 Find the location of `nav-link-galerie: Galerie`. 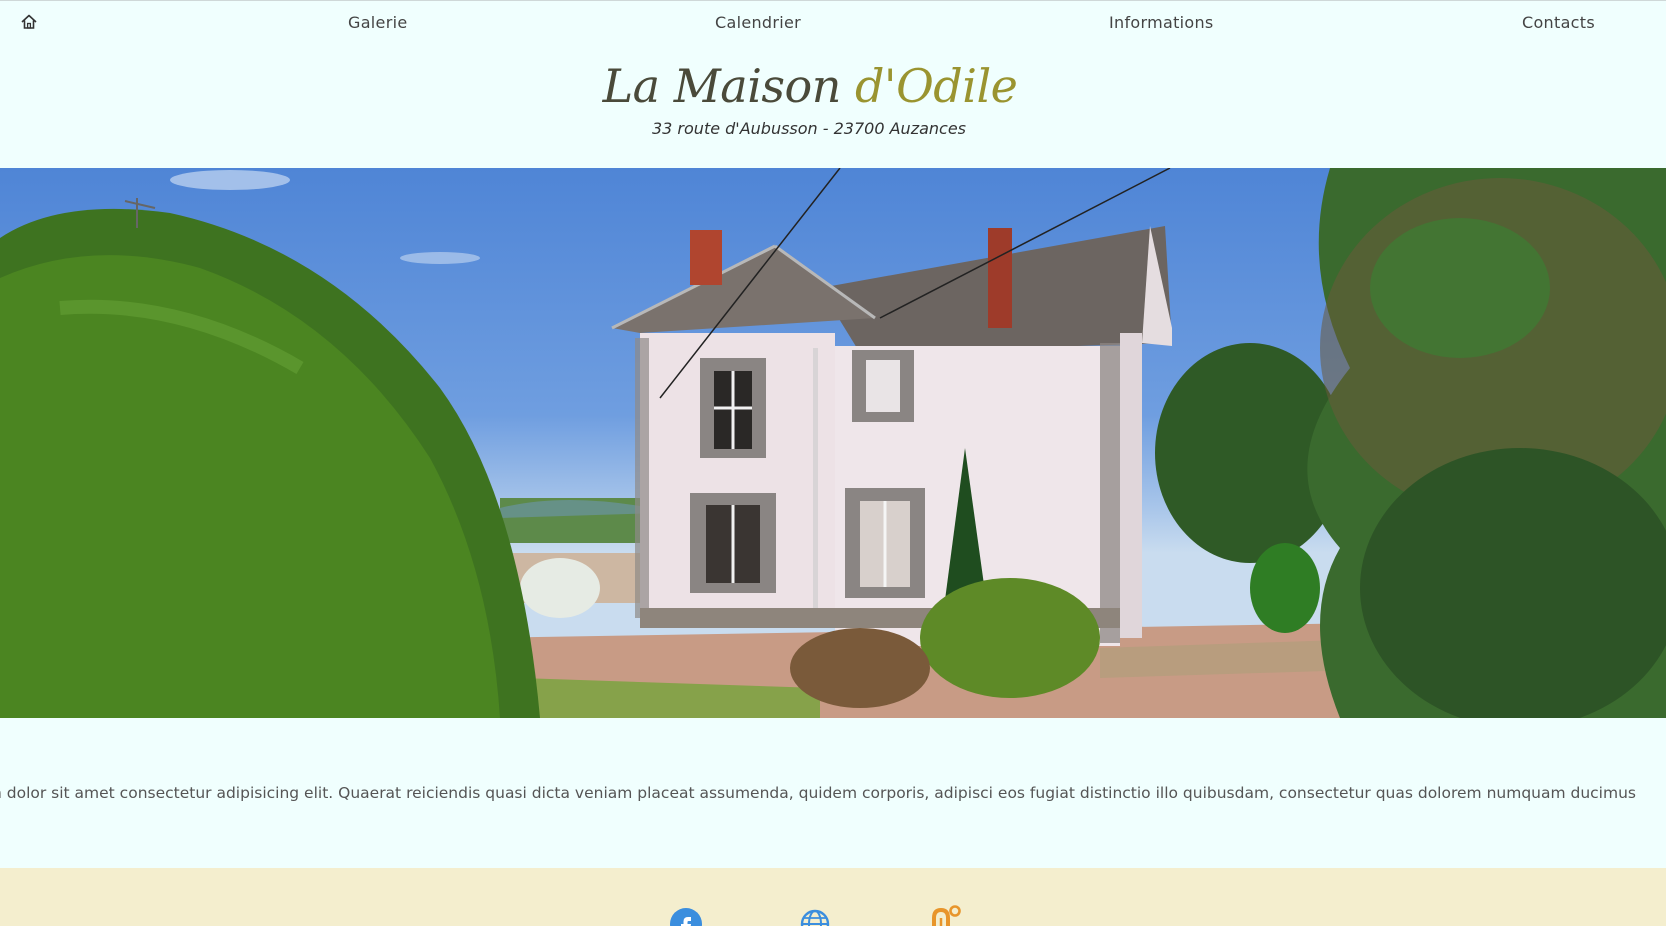

nav-link-galerie: Galerie is located at coordinates (377, 22).